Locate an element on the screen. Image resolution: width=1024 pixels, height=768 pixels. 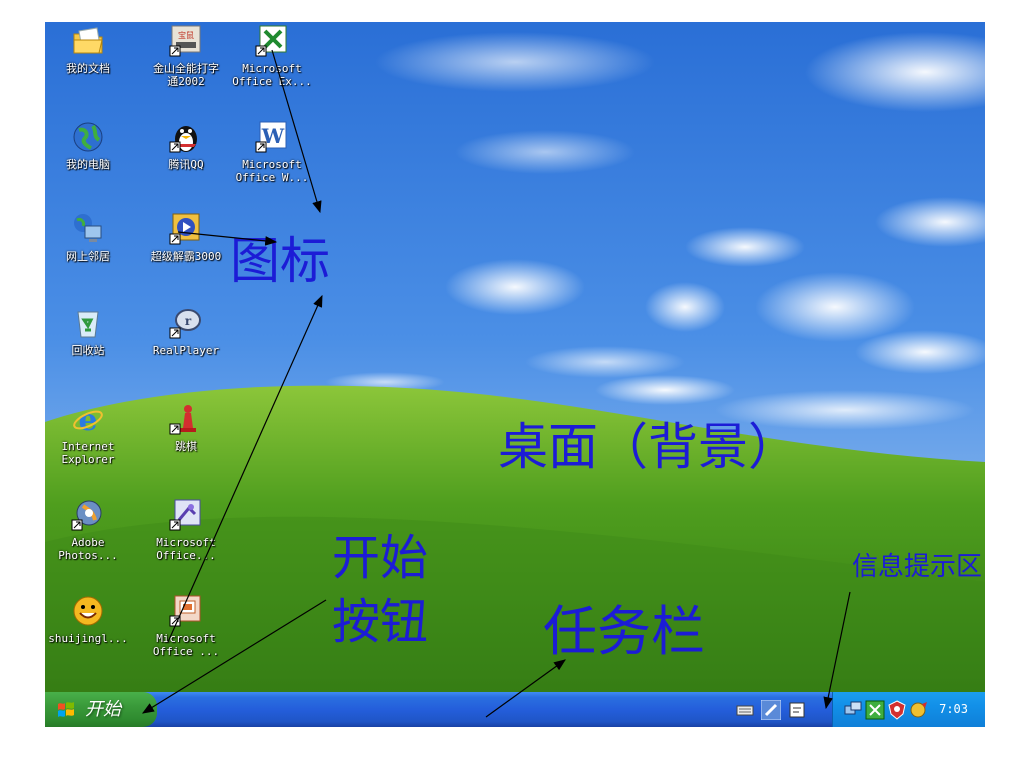
annotation-icons: 图标 is located at coordinates (280, 261).